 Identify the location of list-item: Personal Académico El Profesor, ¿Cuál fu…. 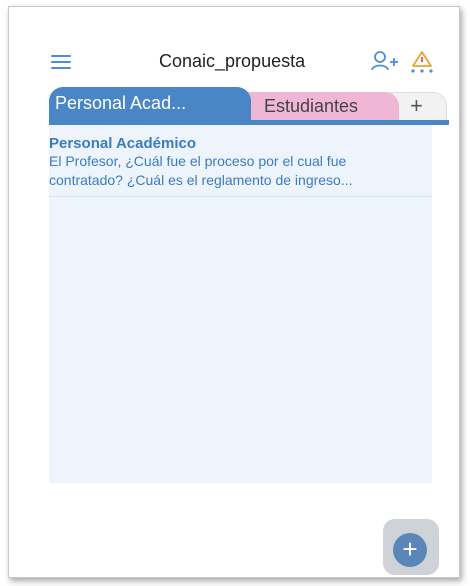
(240, 161).